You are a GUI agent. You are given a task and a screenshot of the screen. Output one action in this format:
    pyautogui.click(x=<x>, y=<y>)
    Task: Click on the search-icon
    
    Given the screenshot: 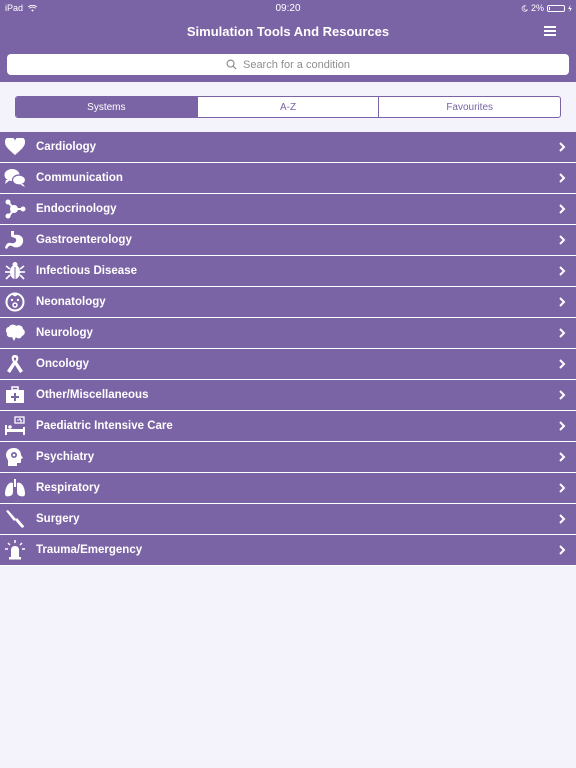 What is the action you would take?
    pyautogui.click(x=231, y=64)
    